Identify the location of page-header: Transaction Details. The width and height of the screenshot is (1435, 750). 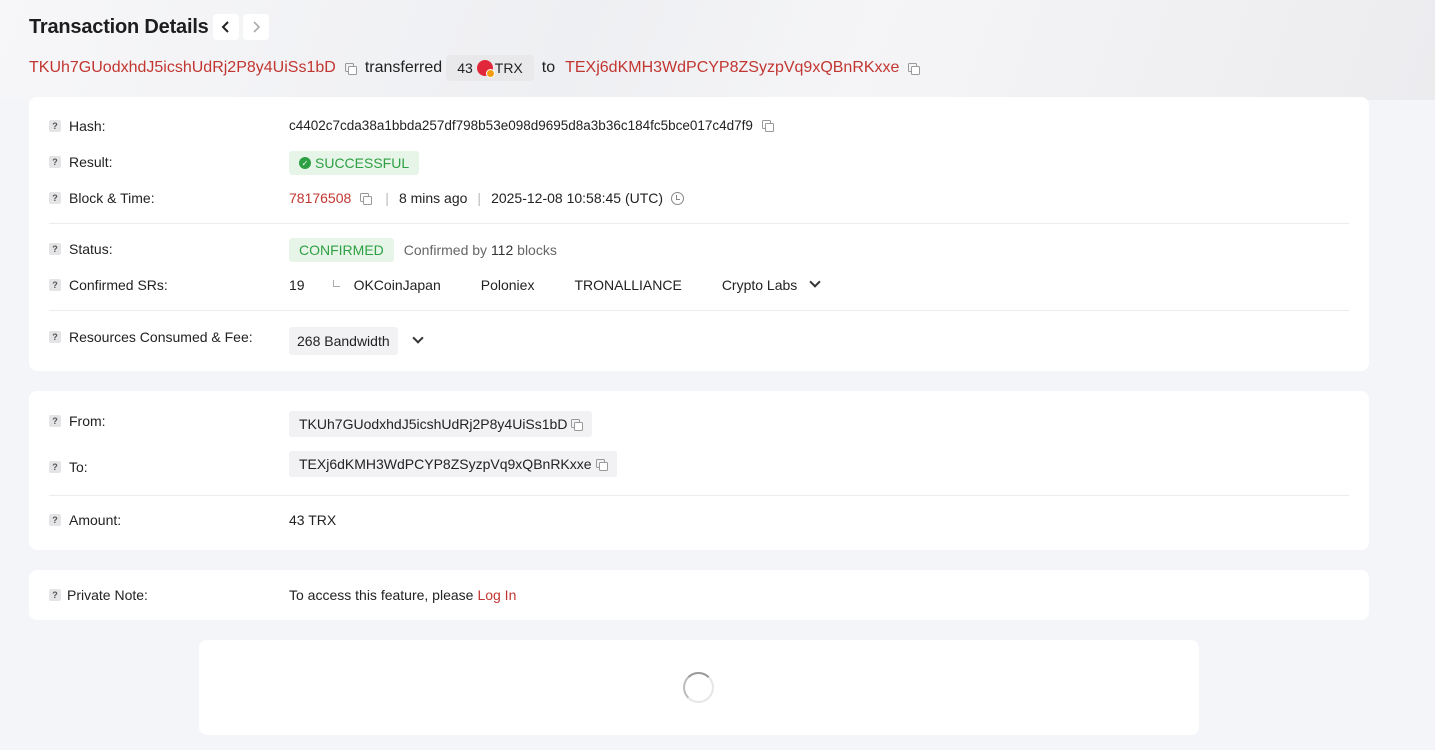
(149, 27).